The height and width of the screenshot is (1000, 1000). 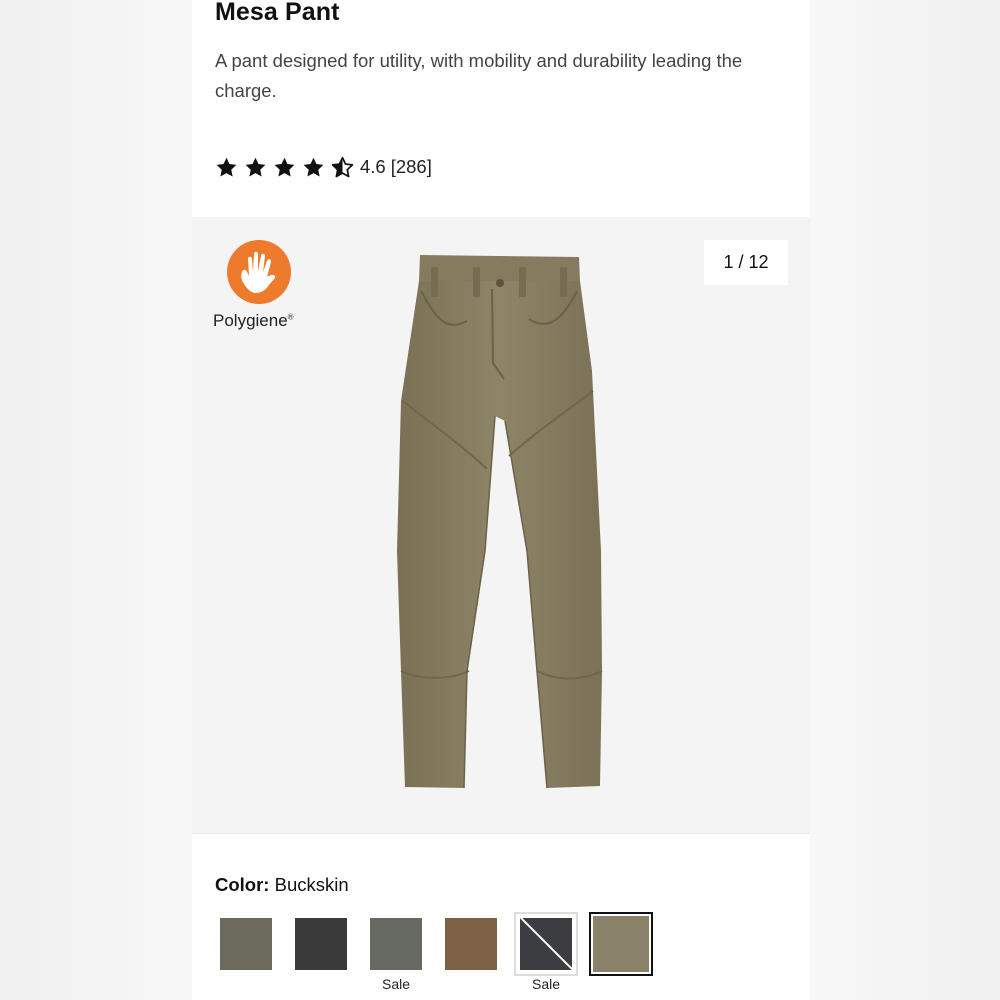 I want to click on rating-summary: 4.6 [286], so click(x=326, y=167).